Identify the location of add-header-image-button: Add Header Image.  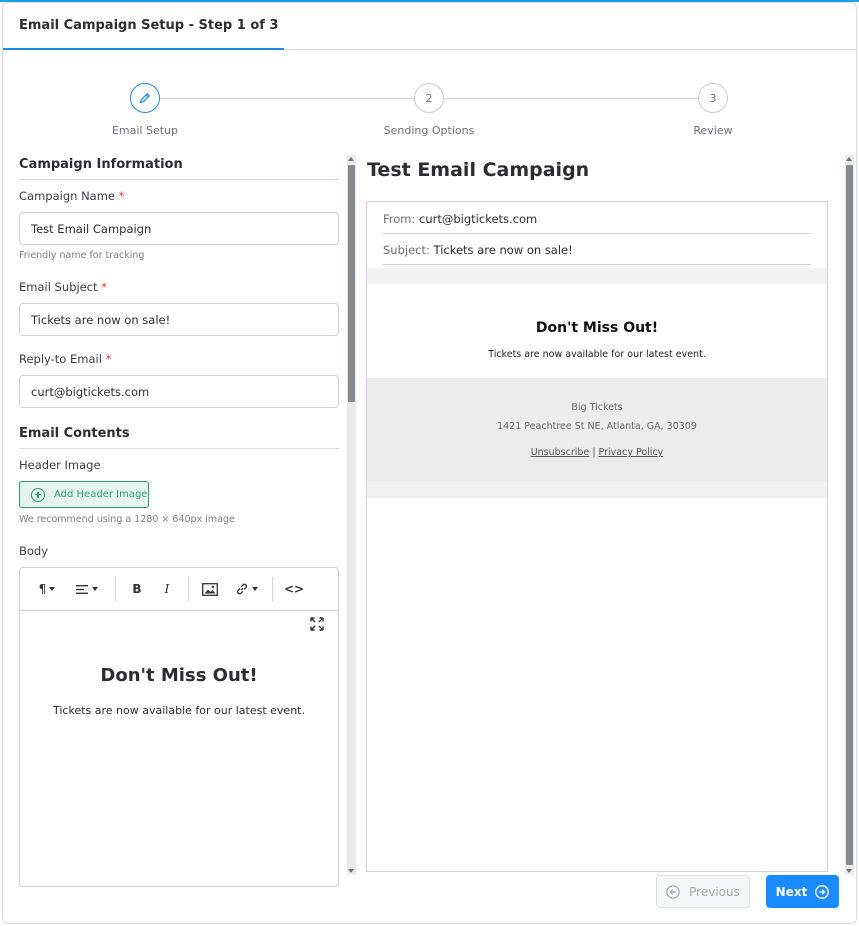
(84, 494).